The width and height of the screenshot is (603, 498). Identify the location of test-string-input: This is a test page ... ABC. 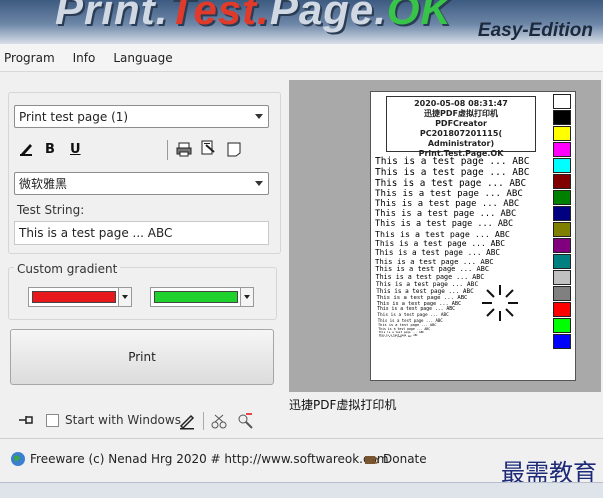
(141, 233).